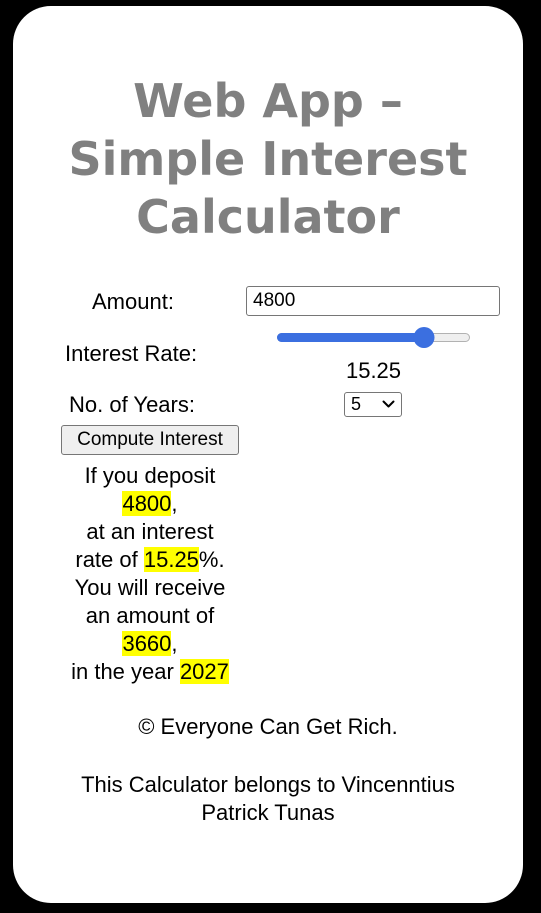 Image resolution: width=541 pixels, height=913 pixels. Describe the element at coordinates (268, 726) in the screenshot. I see `copyright-text: © Everyone Can Get Rich.` at that location.